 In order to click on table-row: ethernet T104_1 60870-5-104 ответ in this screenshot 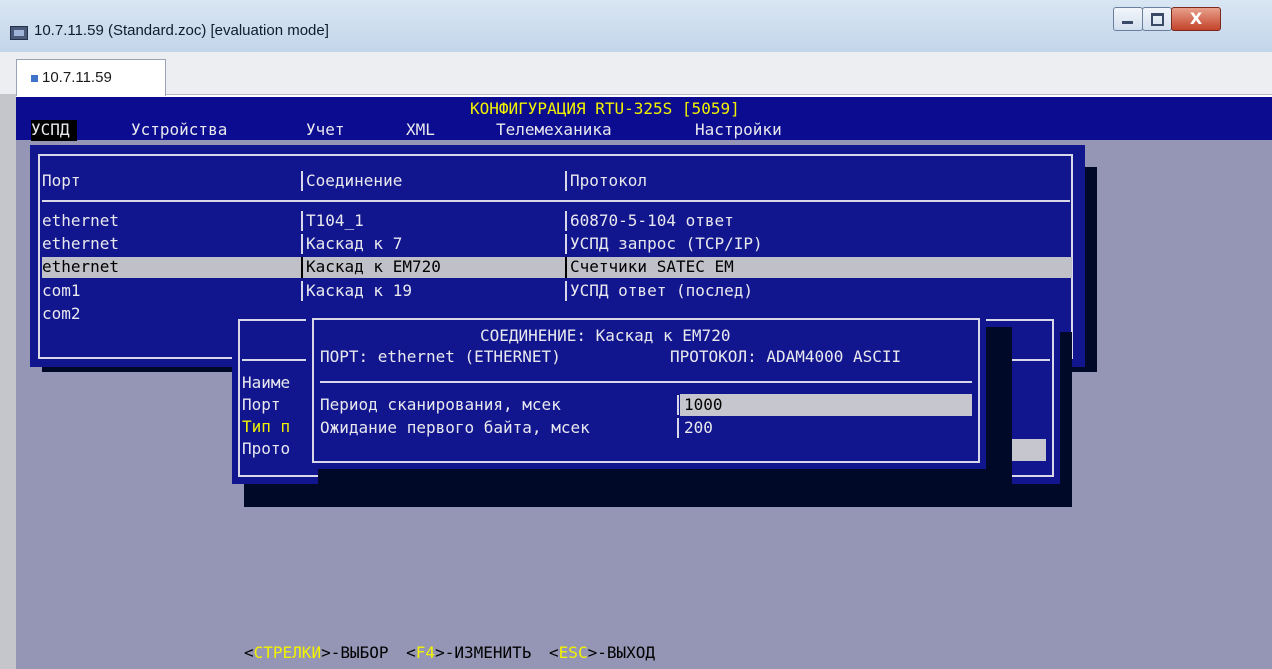, I will do `click(557, 221)`.